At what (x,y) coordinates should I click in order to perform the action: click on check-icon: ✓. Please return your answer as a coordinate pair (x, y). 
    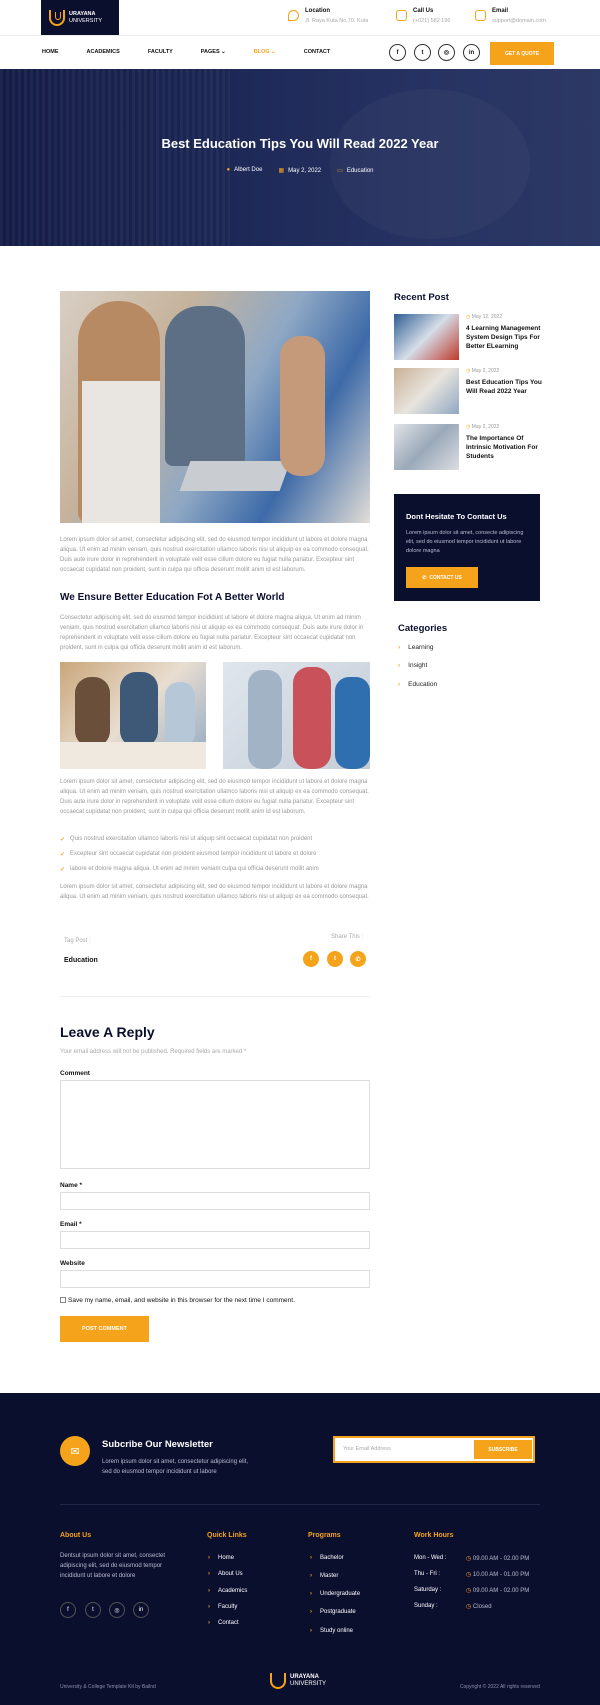
    Looking at the image, I should click on (63, 855).